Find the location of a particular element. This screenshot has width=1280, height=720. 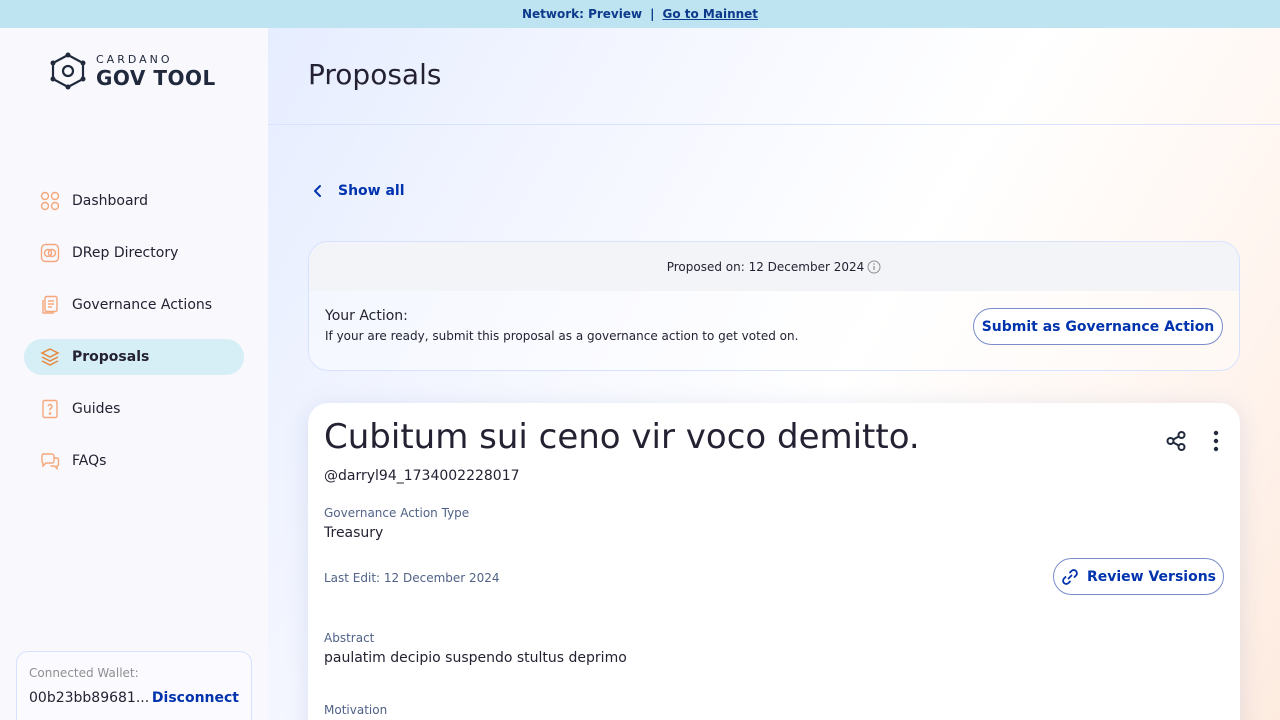

sidebar-item-label: DRep Directory is located at coordinates (125, 253).